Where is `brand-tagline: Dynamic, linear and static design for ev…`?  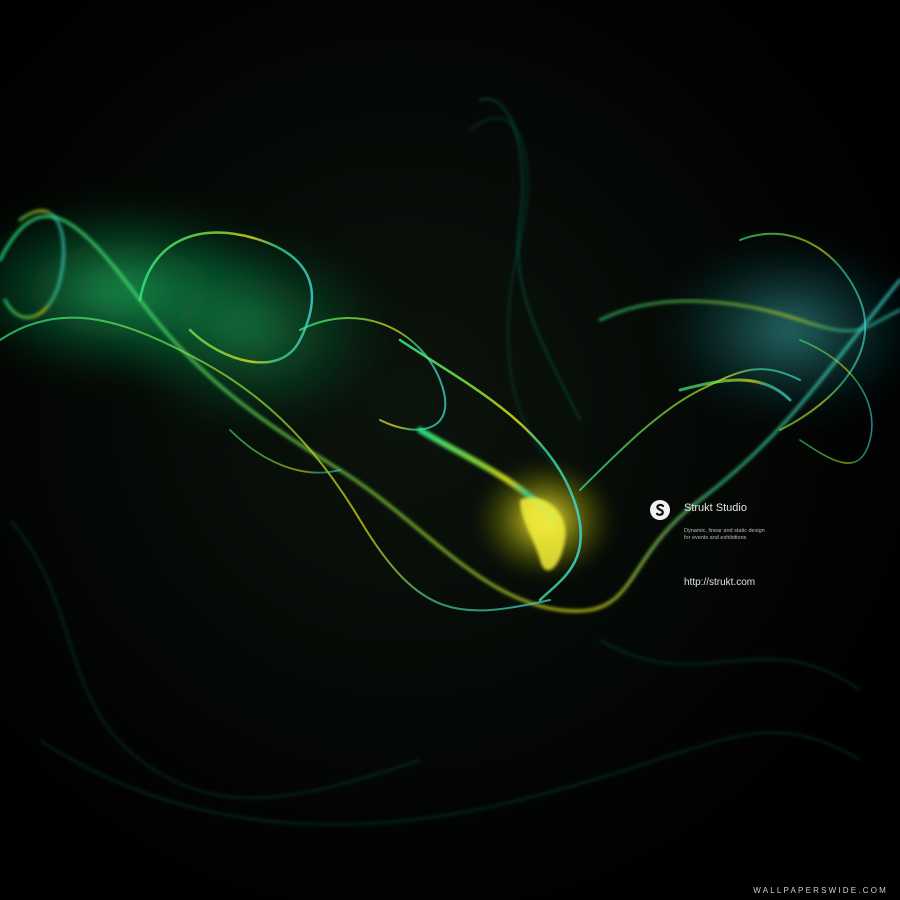 brand-tagline: Dynamic, linear and static design for ev… is located at coordinates (744, 534).